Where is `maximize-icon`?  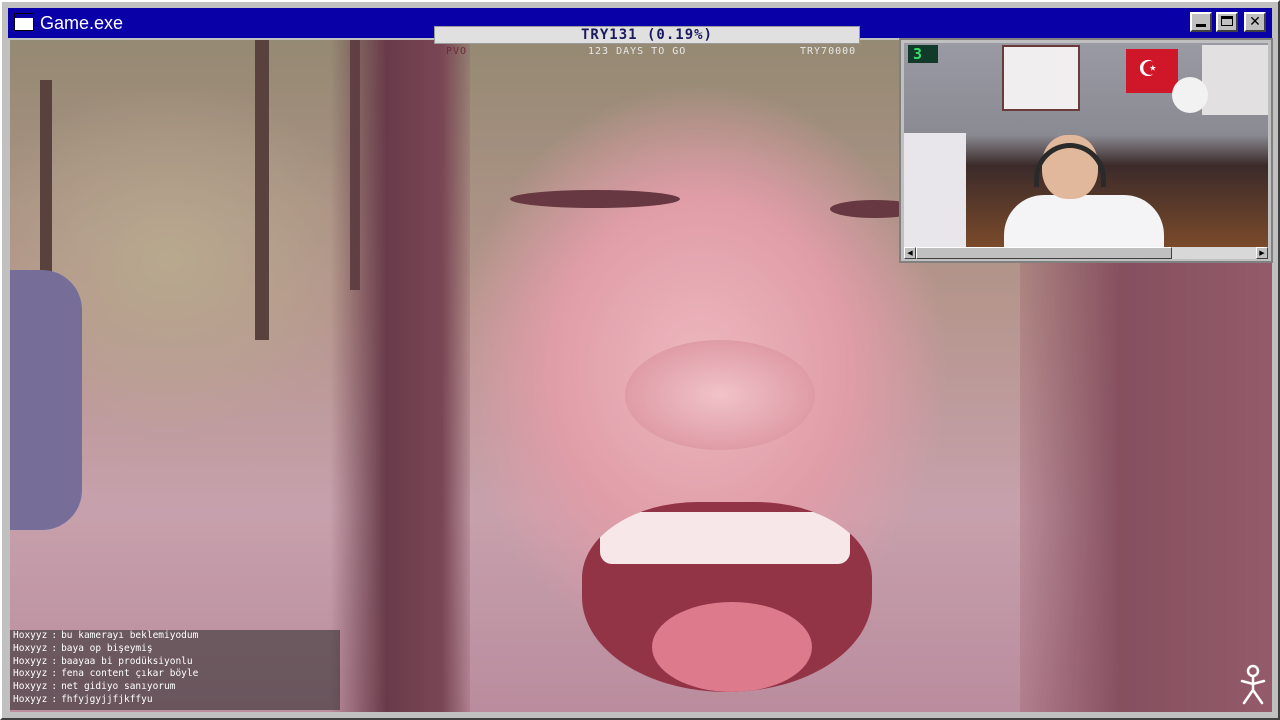
maximize-icon is located at coordinates (1227, 21).